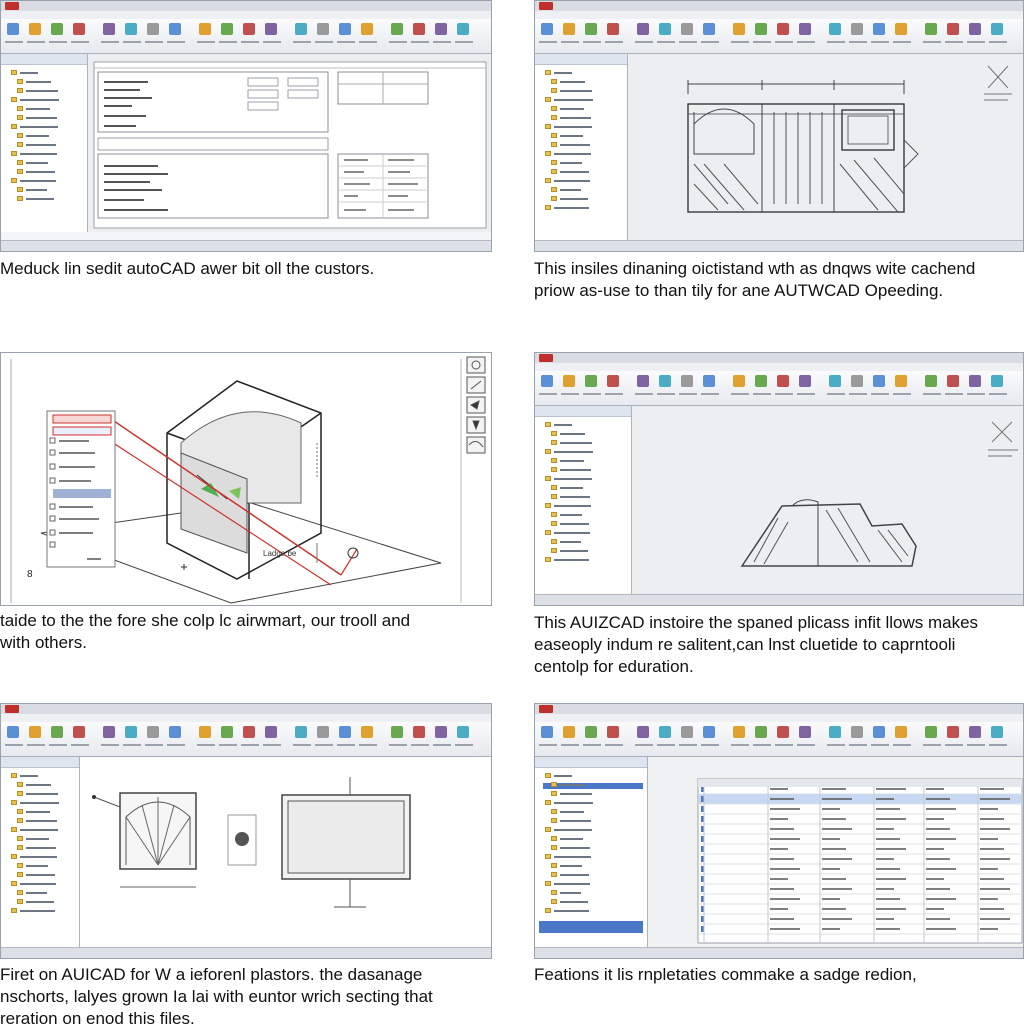 The image size is (1024, 1030). I want to click on selected-tree-item, so click(593, 786).